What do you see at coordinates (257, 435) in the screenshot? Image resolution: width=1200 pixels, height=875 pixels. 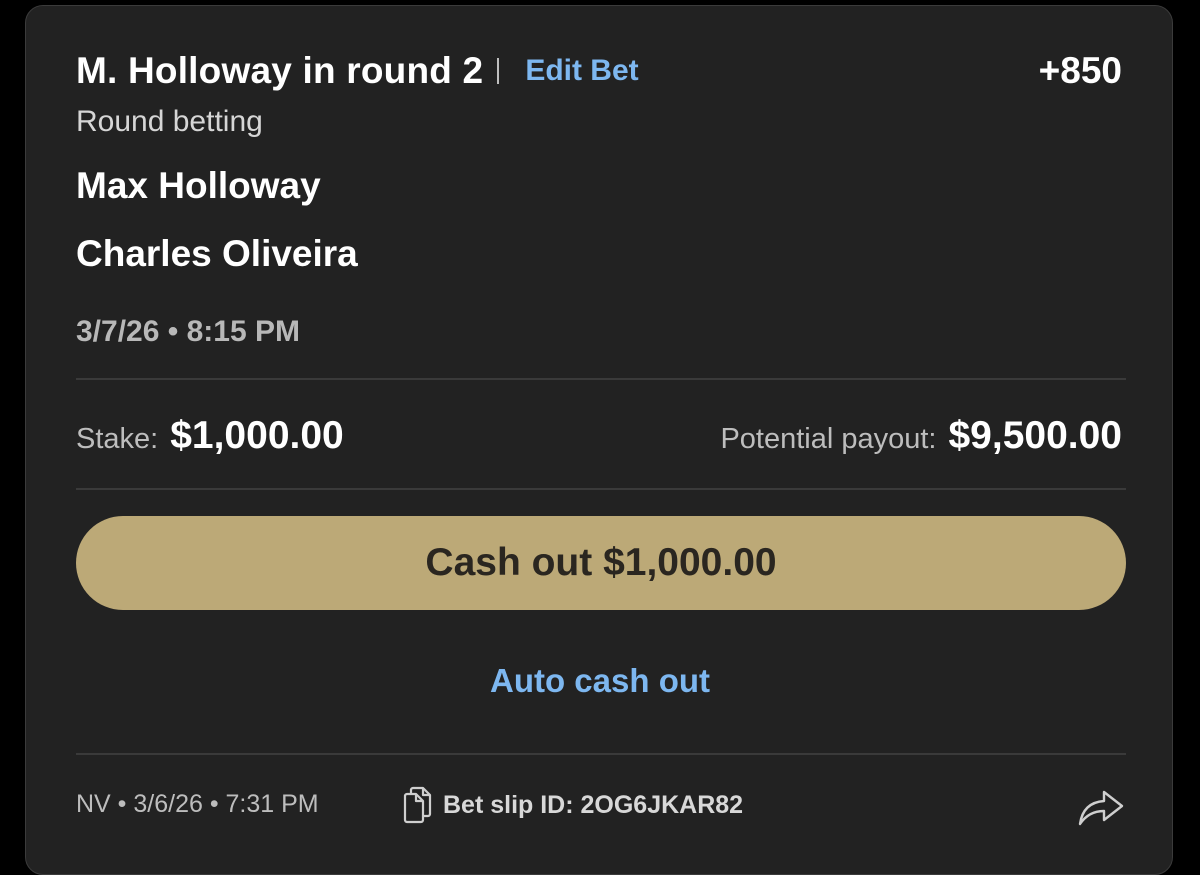 I see `stake-amount: $1,000.00` at bounding box center [257, 435].